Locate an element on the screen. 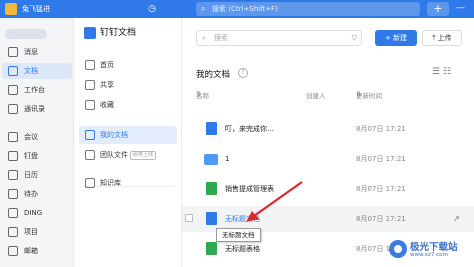 This screenshot has width=474, height=267. table-header: 名称 ⇅ 创建人 更新时间 ⇅ is located at coordinates (331, 96).